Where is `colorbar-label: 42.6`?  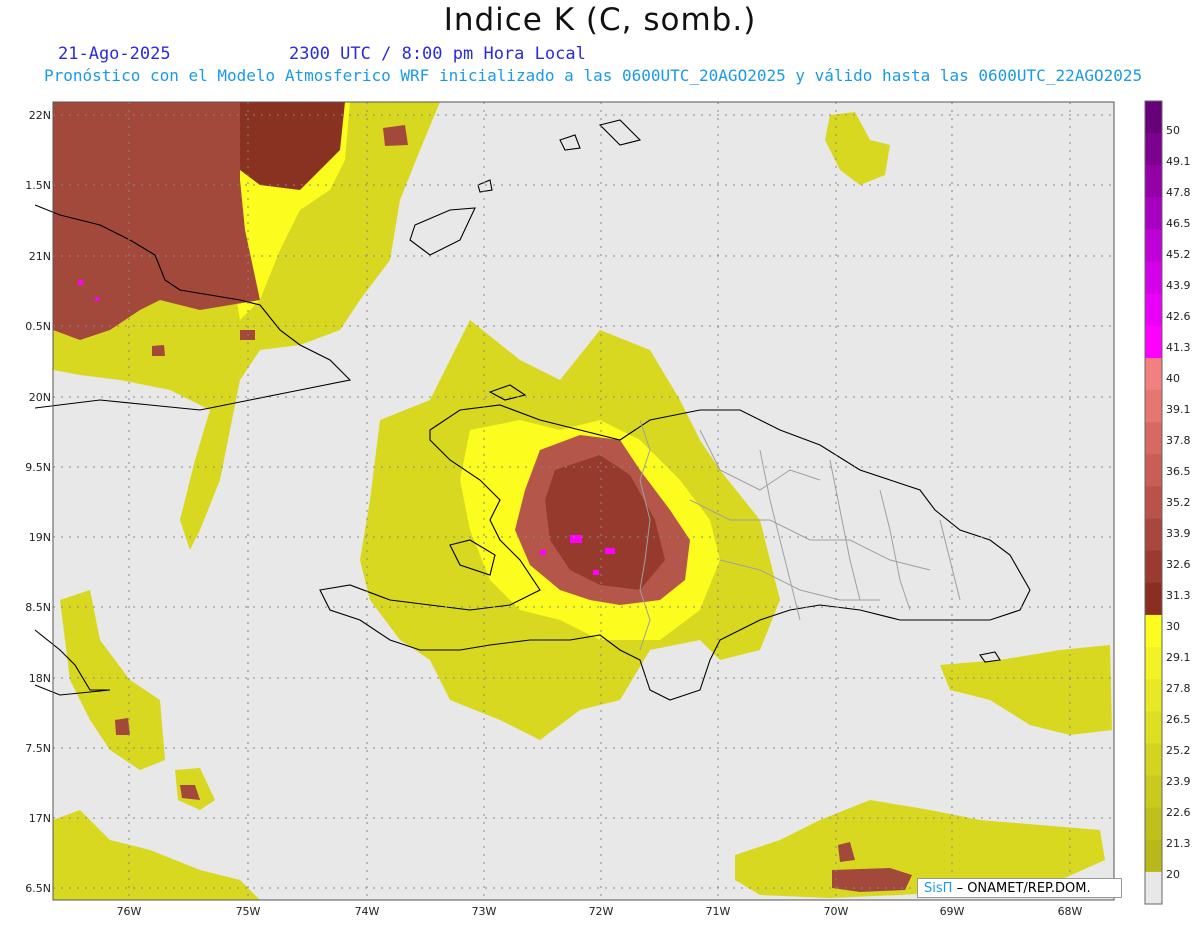
colorbar-label: 42.6 is located at coordinates (1178, 316).